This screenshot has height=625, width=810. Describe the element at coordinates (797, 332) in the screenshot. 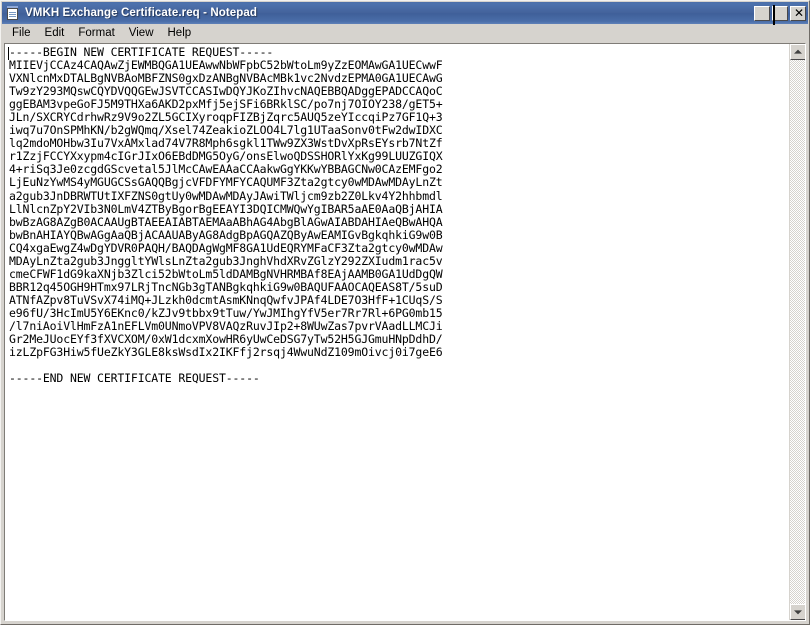

I see `vertical-scrollbar` at that location.